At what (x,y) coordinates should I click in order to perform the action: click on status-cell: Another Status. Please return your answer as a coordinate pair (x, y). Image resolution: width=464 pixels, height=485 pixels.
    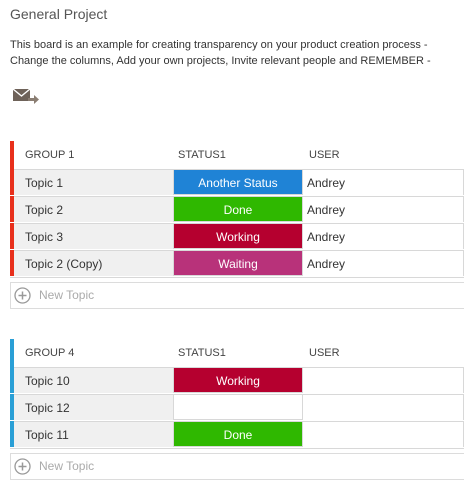
    Looking at the image, I should click on (238, 182).